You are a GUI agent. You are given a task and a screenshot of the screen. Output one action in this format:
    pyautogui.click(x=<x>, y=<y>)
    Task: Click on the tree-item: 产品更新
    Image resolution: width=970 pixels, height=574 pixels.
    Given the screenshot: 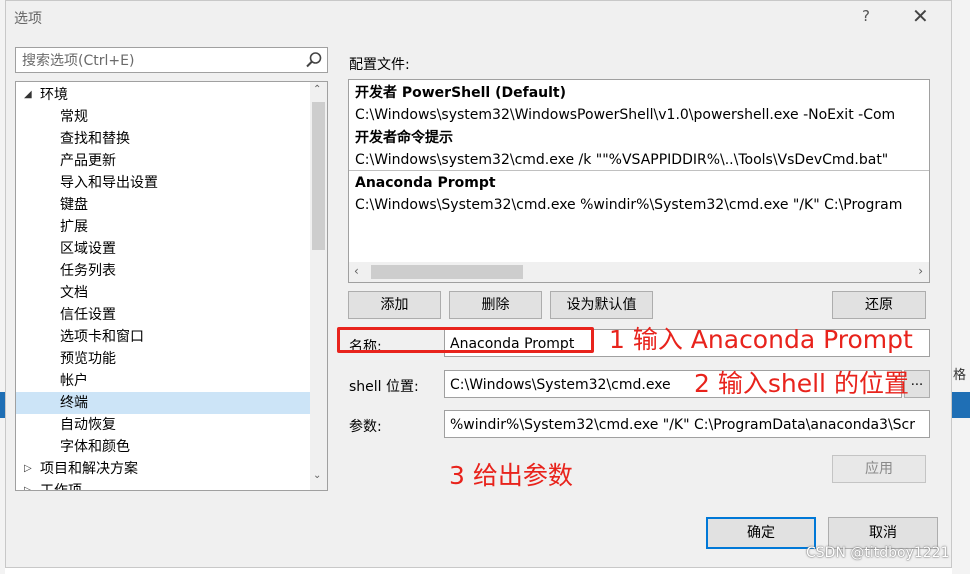 What is the action you would take?
    pyautogui.click(x=163, y=161)
    